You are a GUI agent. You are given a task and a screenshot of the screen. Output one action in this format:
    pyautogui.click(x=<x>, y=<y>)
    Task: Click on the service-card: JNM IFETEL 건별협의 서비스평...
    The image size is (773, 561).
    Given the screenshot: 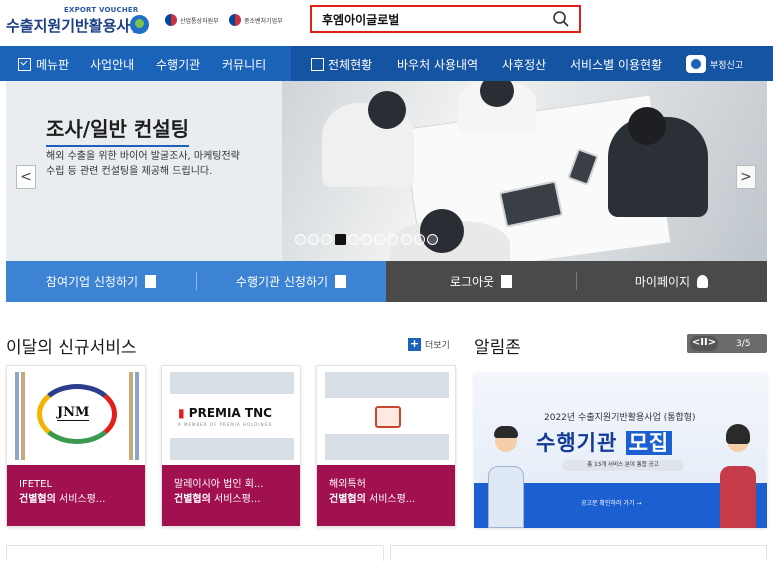 What is the action you would take?
    pyautogui.click(x=76, y=446)
    